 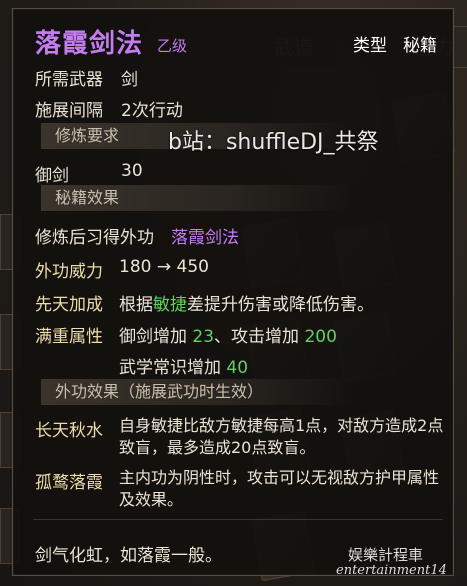 What do you see at coordinates (279, 477) in the screenshot?
I see `effect-line: 主内功为阴性时，攻击可以无视敌方护甲属性` at bounding box center [279, 477].